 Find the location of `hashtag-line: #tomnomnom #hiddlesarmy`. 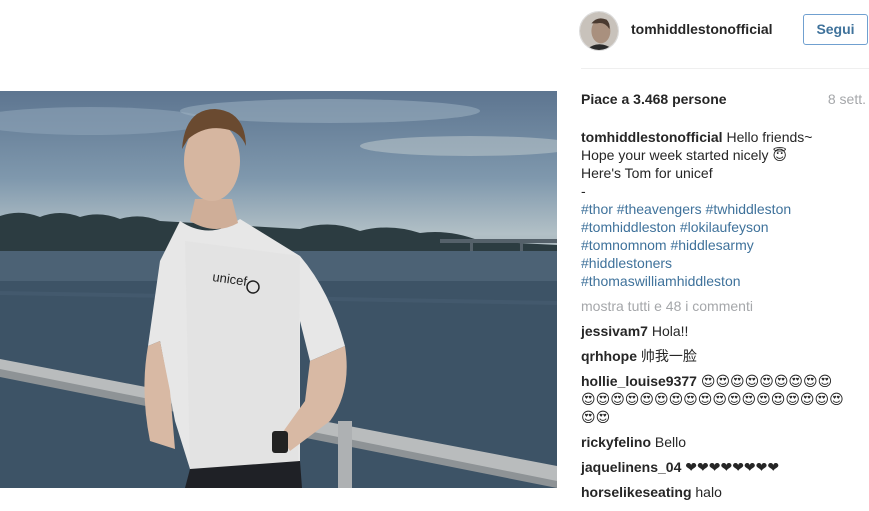

hashtag-line: #tomnomnom #hiddlesarmy is located at coordinates (725, 245).